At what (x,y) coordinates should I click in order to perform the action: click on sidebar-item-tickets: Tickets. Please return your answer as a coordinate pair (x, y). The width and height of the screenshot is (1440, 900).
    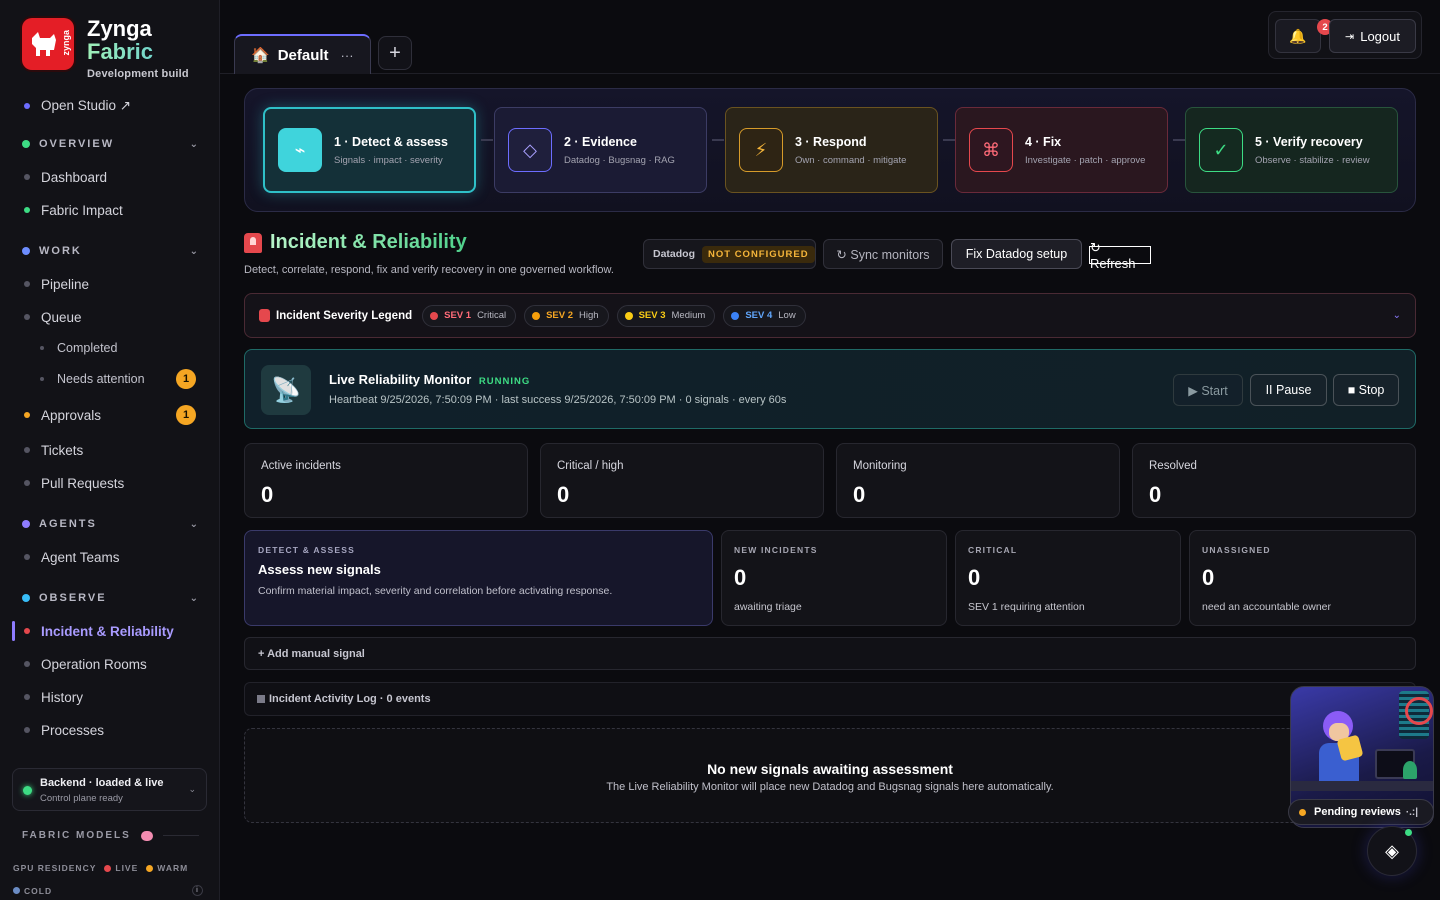
    Looking at the image, I should click on (53, 450).